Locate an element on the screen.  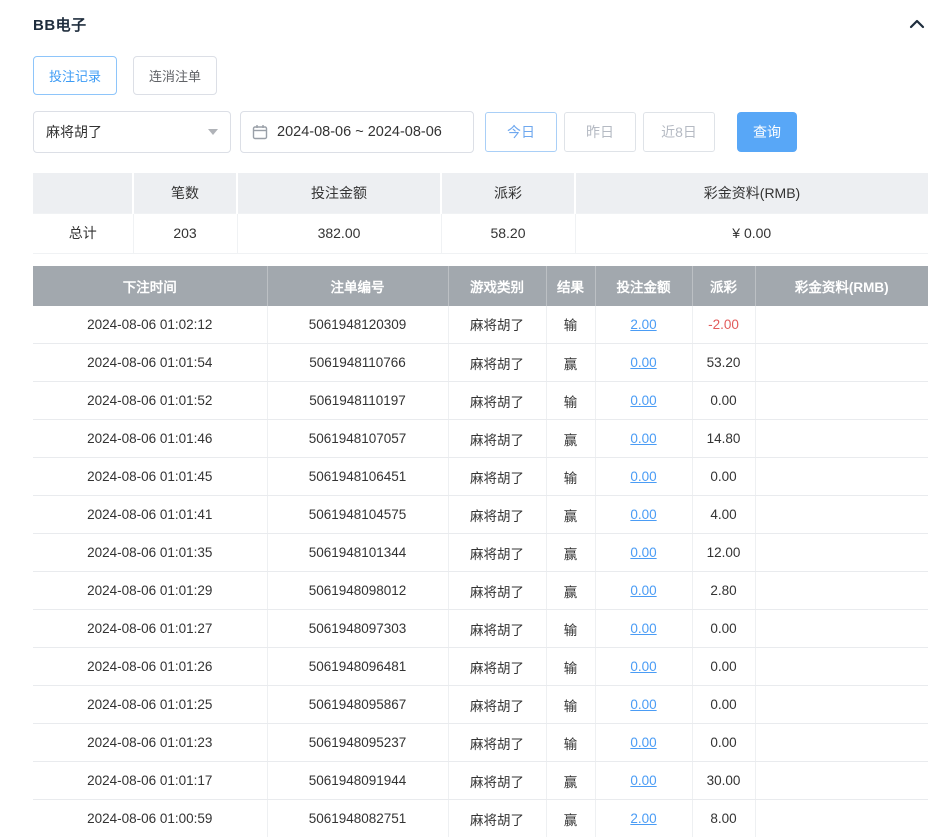
order-number: 5061948110766 is located at coordinates (358, 362).